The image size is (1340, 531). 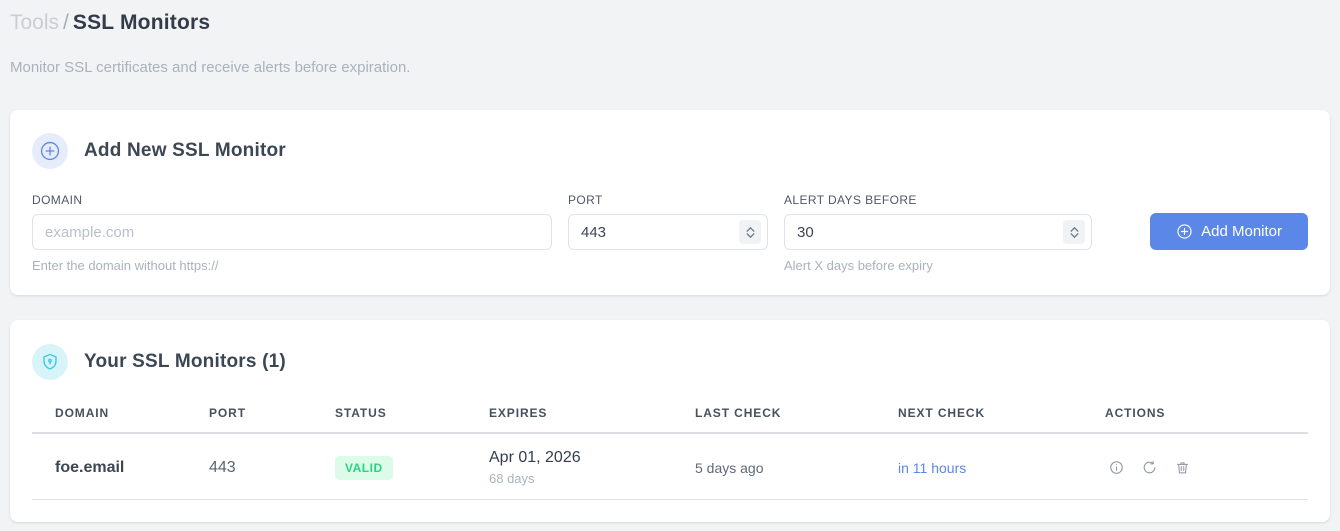 What do you see at coordinates (82, 413) in the screenshot?
I see `column-header-domain: DOMAIN` at bounding box center [82, 413].